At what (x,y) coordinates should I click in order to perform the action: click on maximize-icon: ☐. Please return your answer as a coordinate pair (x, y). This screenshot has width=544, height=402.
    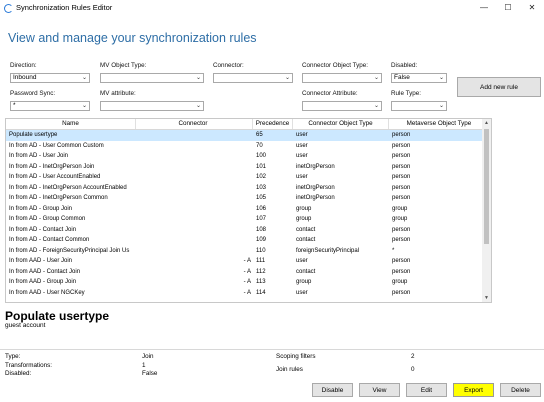
    Looking at the image, I should click on (508, 7).